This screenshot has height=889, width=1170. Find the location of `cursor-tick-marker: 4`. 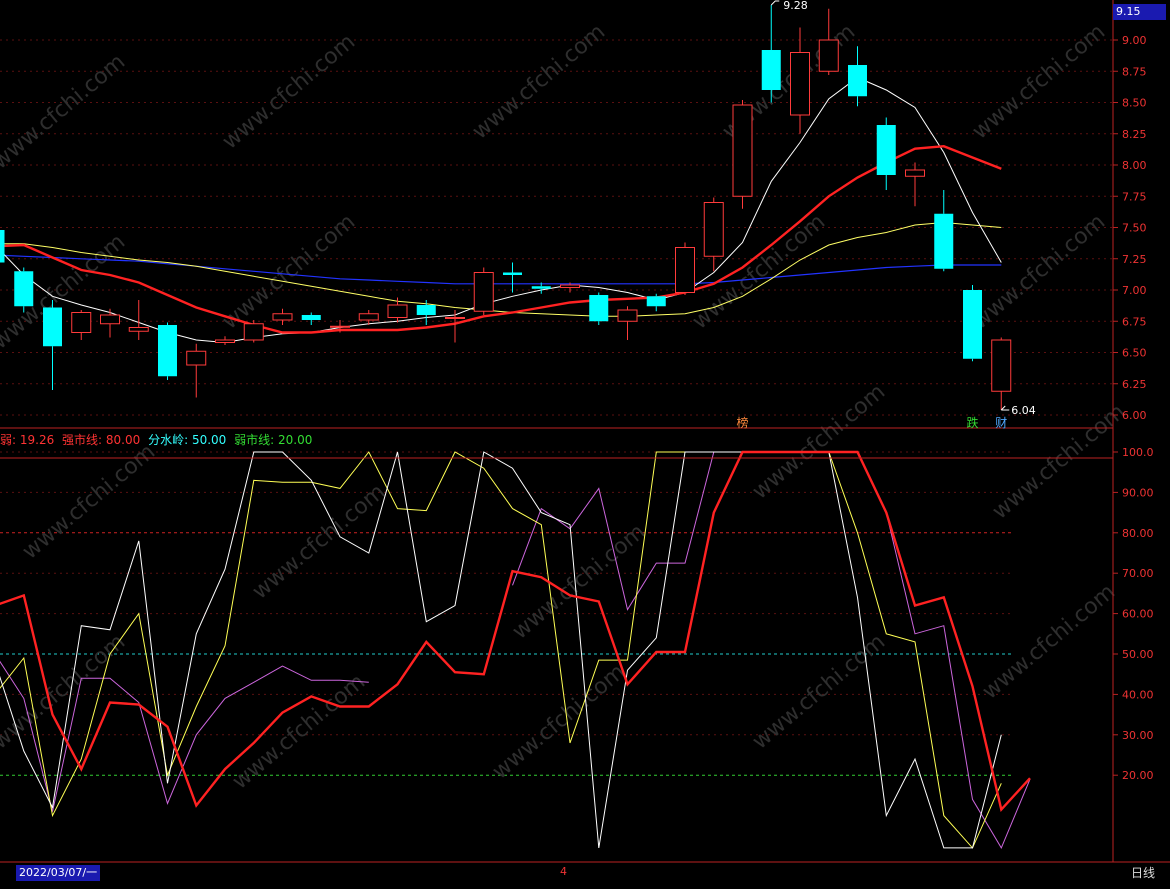

cursor-tick-marker: 4 is located at coordinates (563, 871).